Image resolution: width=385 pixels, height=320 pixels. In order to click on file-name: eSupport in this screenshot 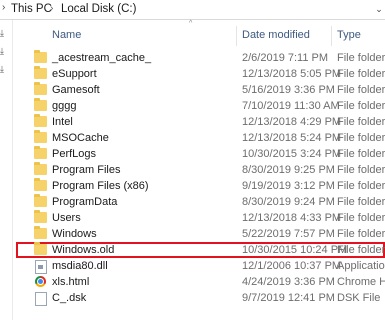, I will do `click(74, 74)`.